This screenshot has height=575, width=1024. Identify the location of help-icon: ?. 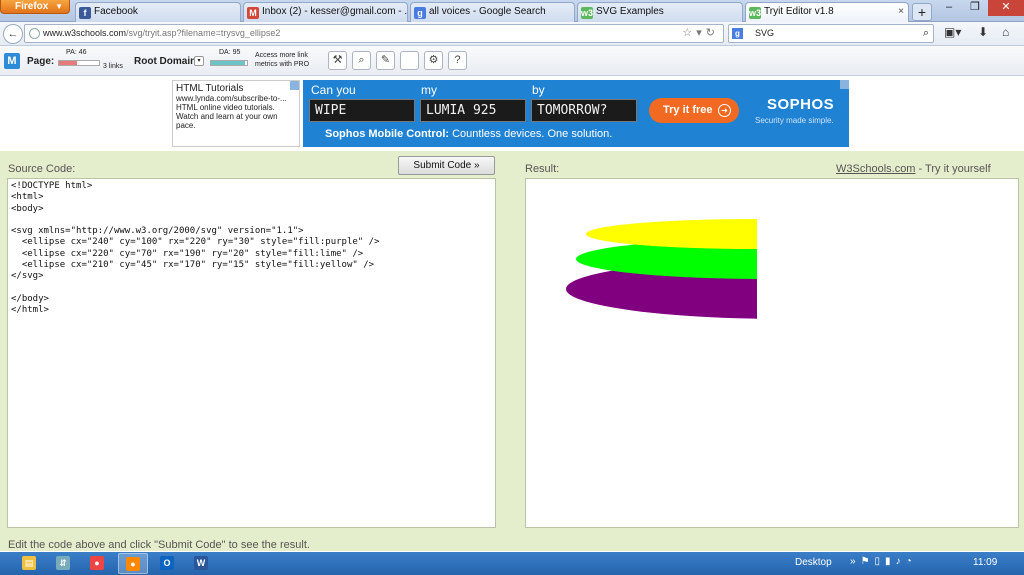
(457, 60).